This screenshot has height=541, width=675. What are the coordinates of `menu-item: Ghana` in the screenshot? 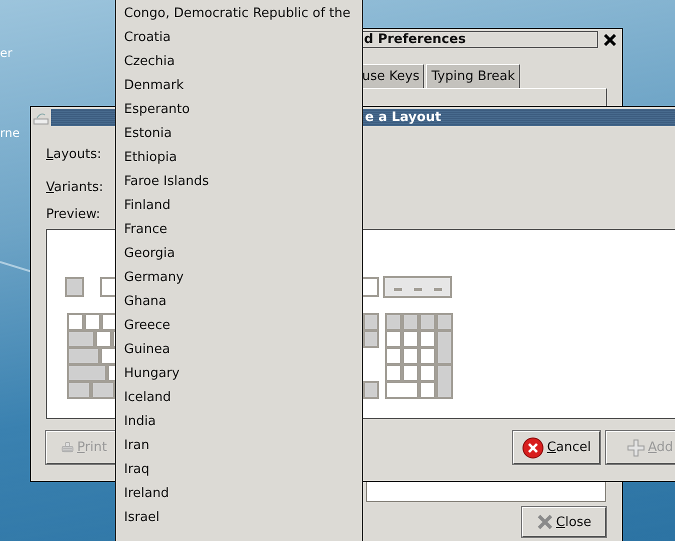 It's located at (239, 302).